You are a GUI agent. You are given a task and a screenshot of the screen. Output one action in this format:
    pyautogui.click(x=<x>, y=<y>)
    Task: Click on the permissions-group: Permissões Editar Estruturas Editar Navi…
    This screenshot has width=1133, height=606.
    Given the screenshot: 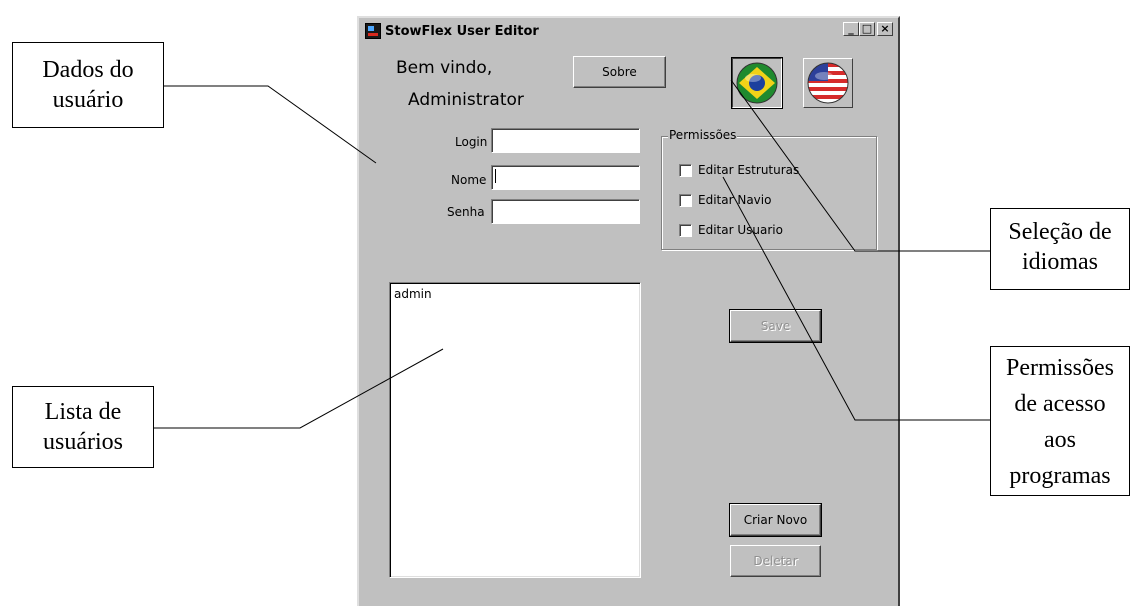 What is the action you would take?
    pyautogui.click(x=769, y=189)
    